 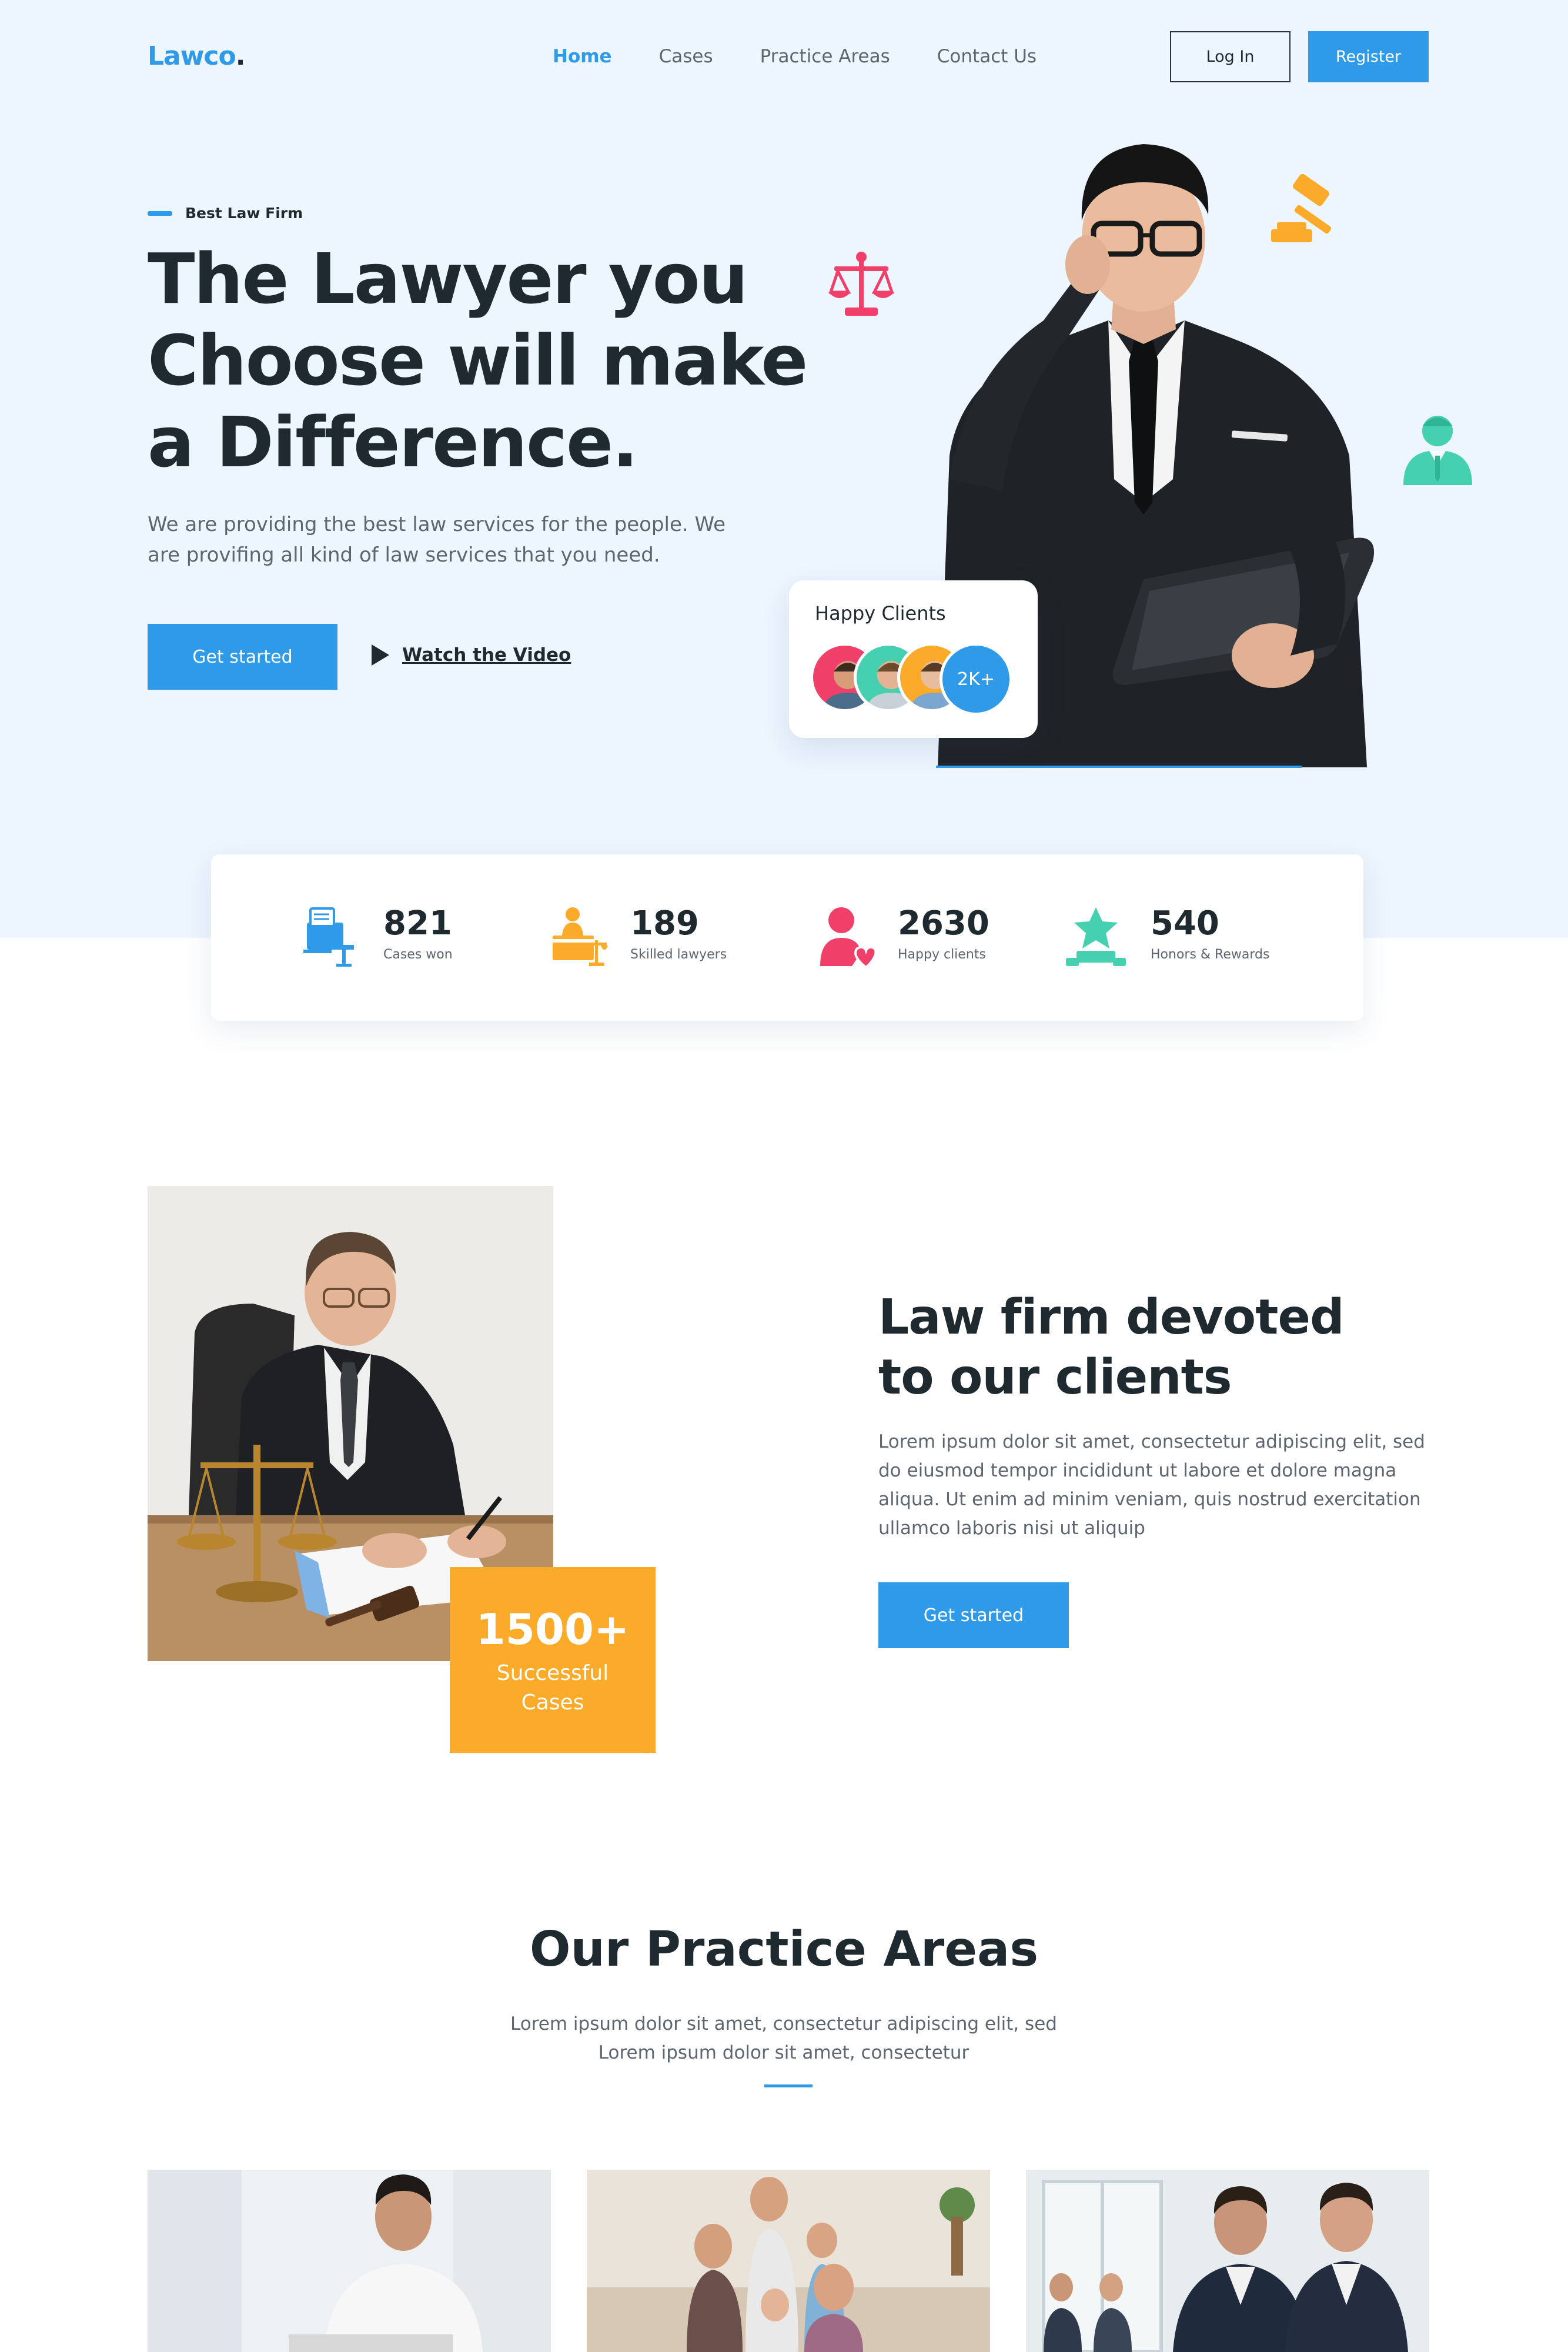 What do you see at coordinates (664, 923) in the screenshot?
I see `stat-value: 189` at bounding box center [664, 923].